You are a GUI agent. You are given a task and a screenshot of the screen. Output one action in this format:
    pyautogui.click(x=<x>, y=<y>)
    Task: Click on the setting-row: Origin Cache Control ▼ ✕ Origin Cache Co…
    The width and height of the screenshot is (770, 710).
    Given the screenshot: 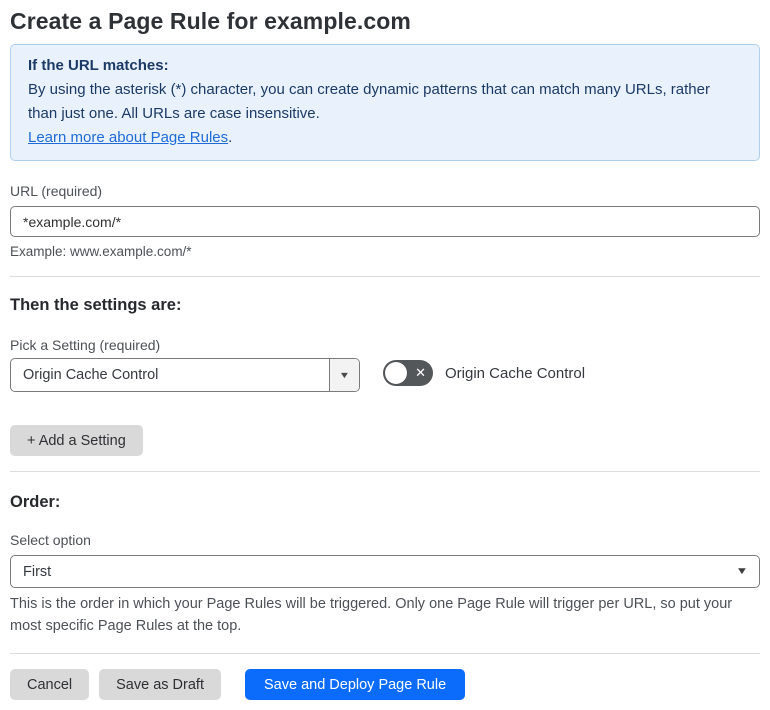 What is the action you would take?
    pyautogui.click(x=385, y=373)
    